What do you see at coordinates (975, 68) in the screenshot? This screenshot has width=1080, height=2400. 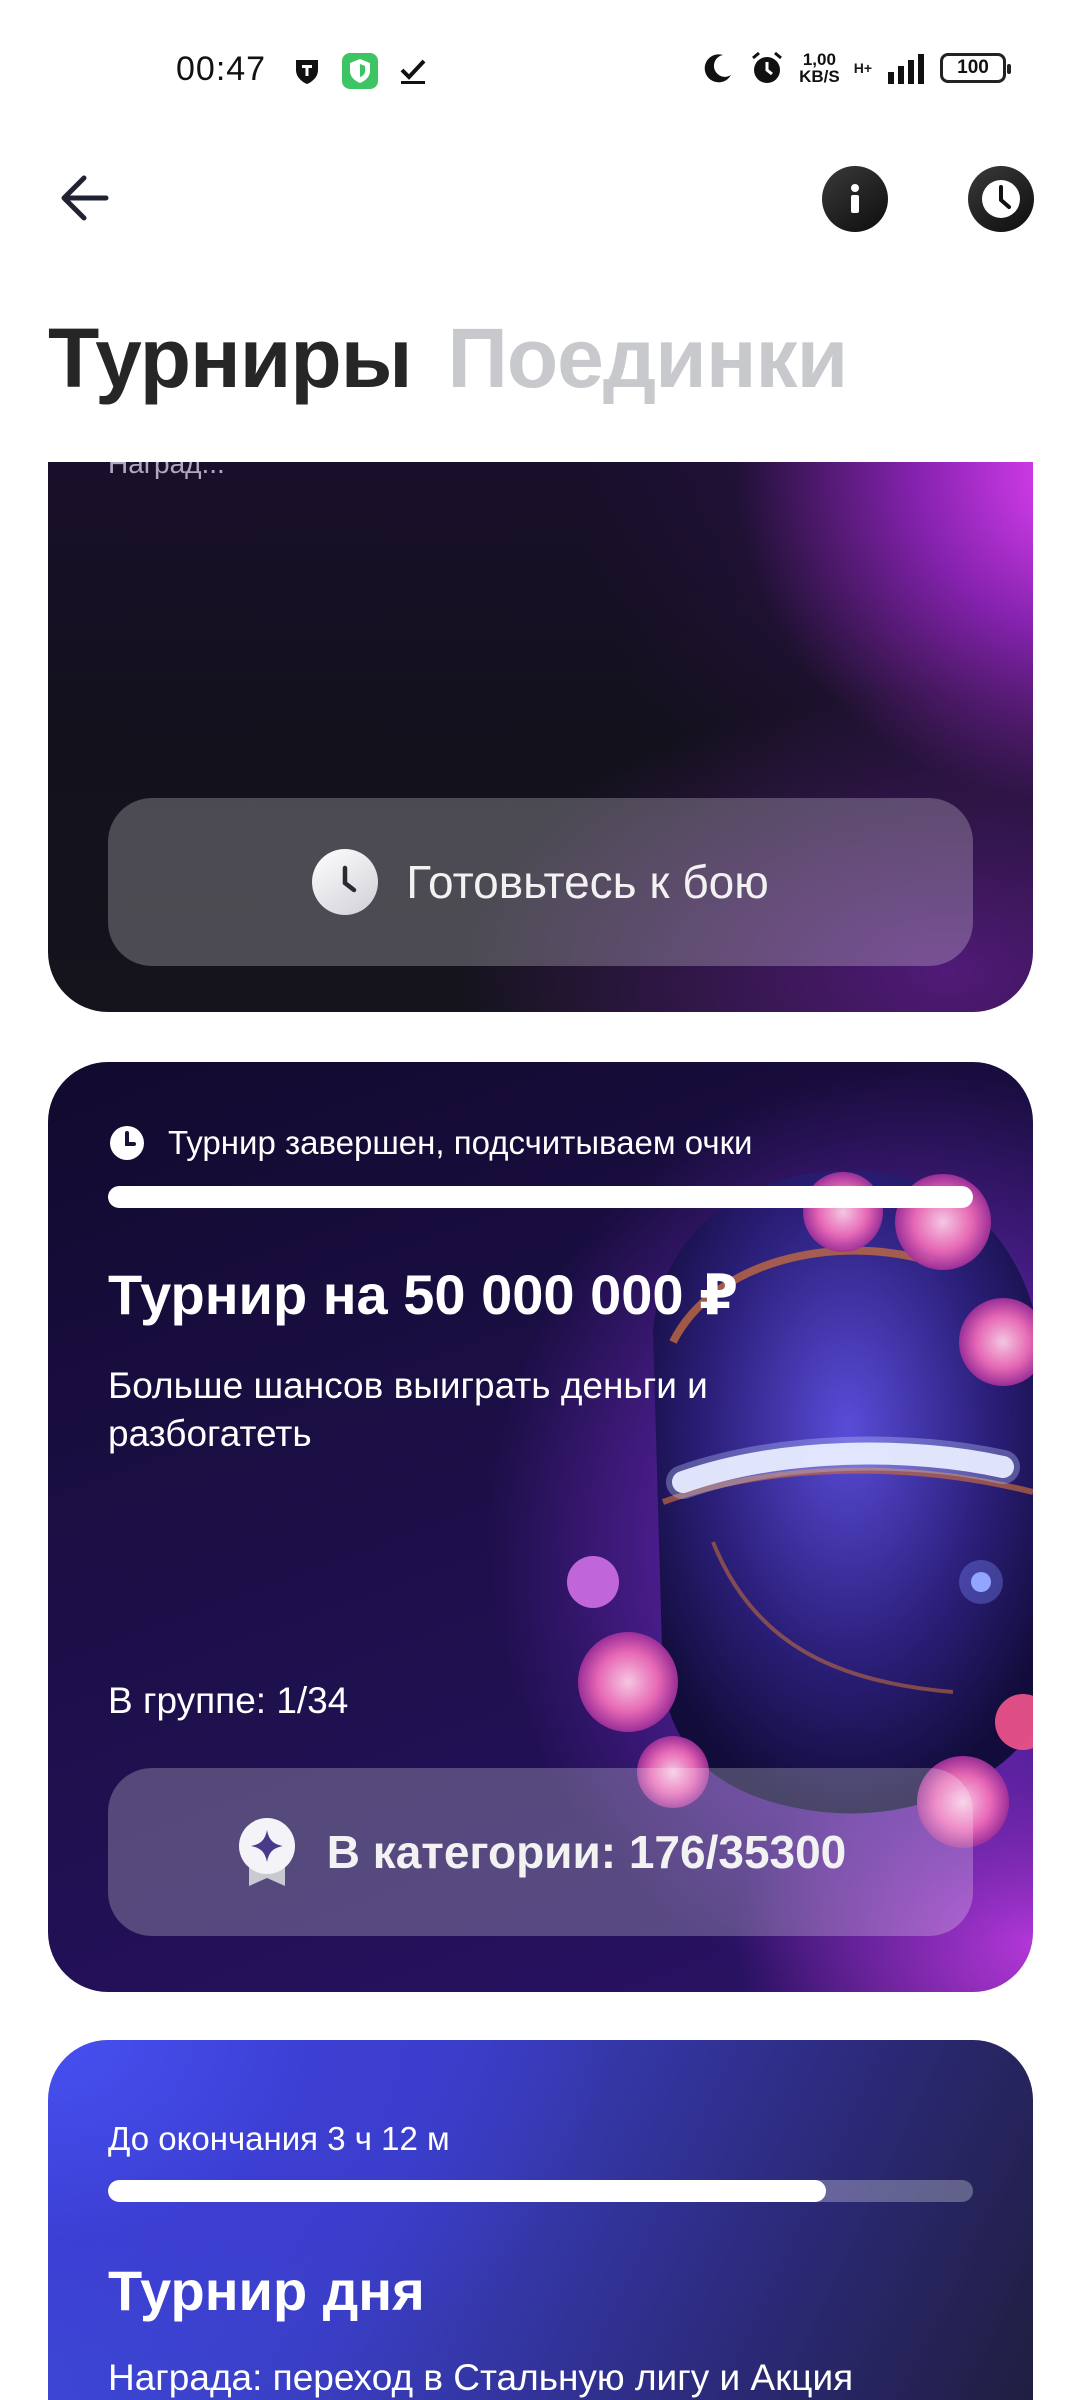 I see `battery-indicator: 100` at bounding box center [975, 68].